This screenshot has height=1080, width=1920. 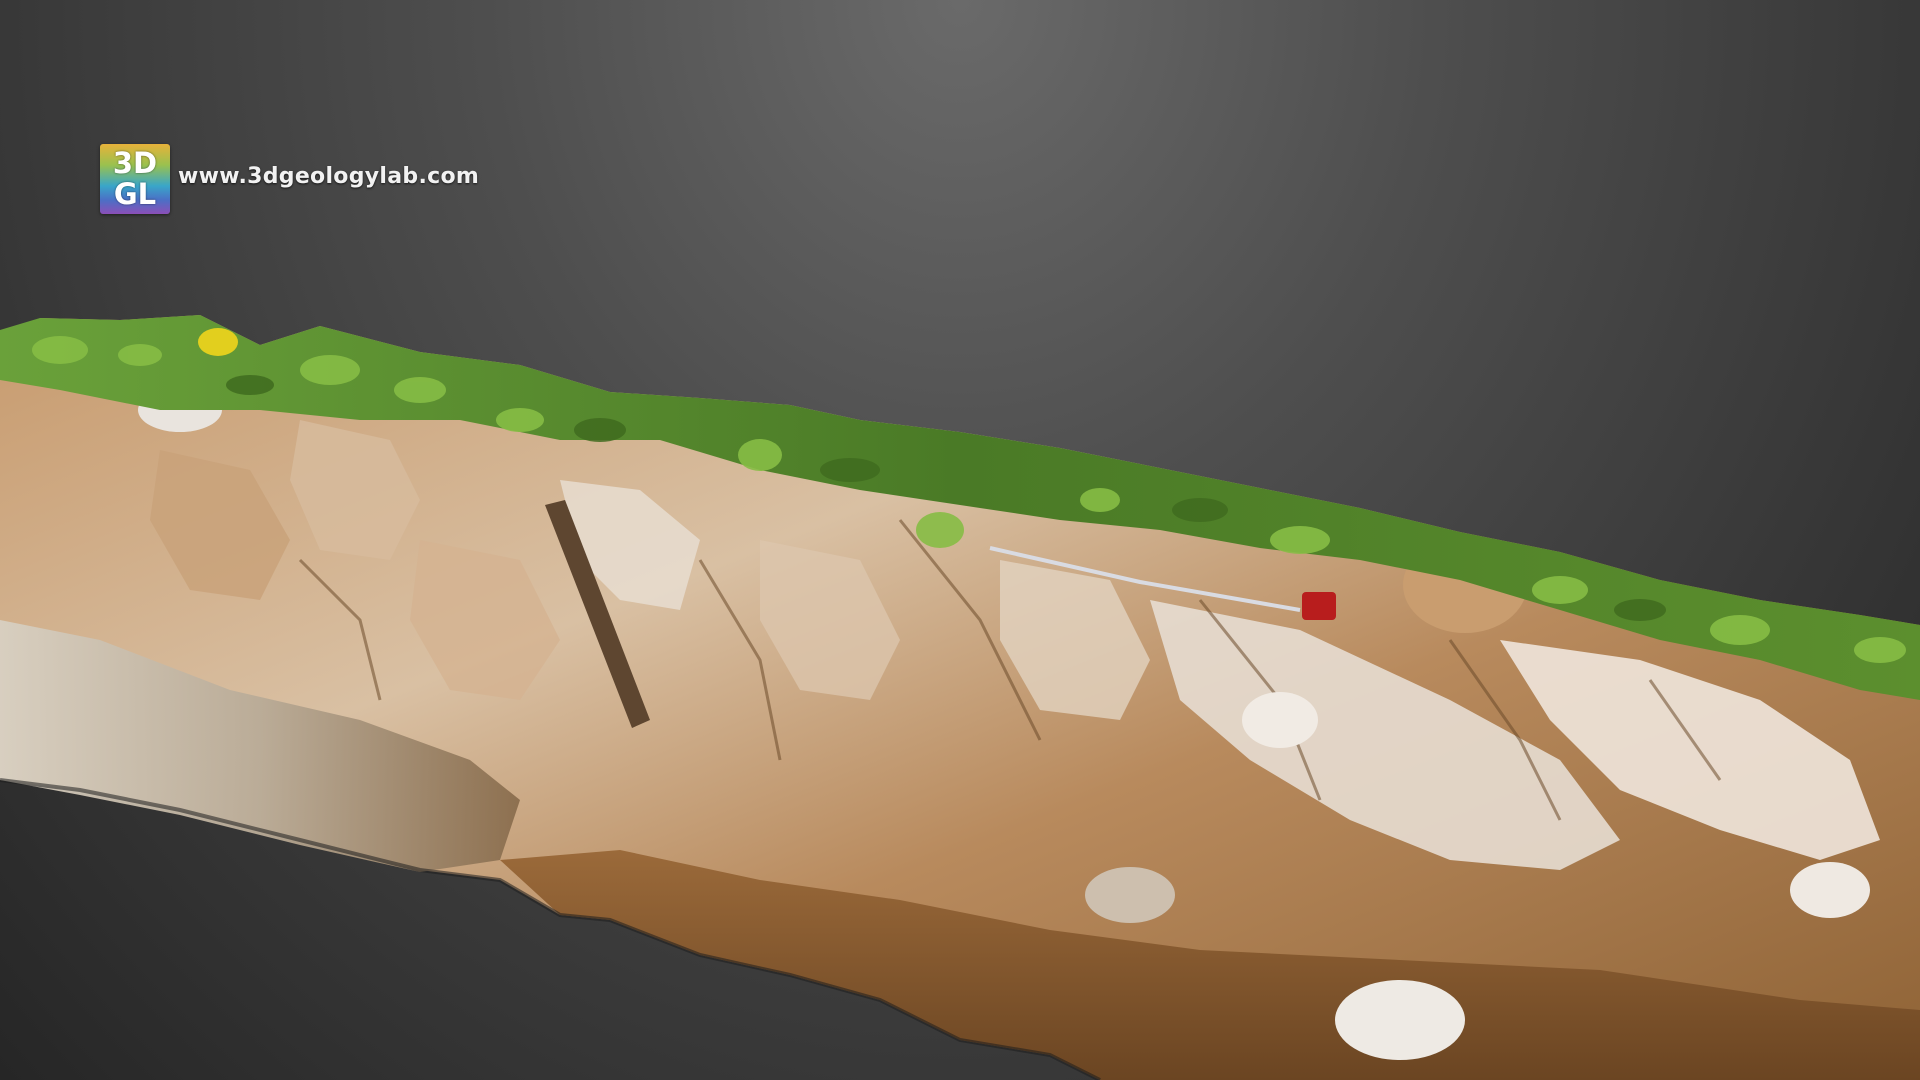 I want to click on 3dgl-logo: 3D GL, so click(x=135, y=179).